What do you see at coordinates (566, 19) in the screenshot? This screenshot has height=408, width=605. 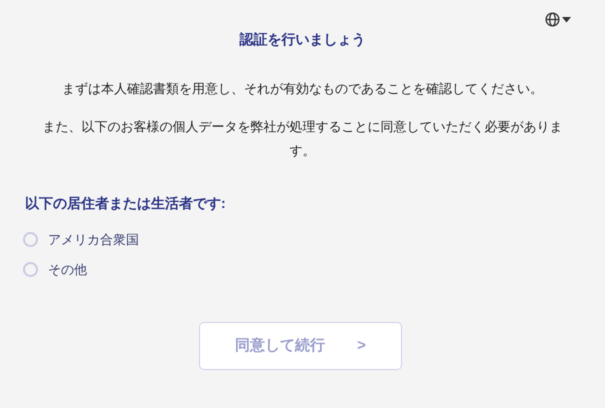 I see `caret-icon` at bounding box center [566, 19].